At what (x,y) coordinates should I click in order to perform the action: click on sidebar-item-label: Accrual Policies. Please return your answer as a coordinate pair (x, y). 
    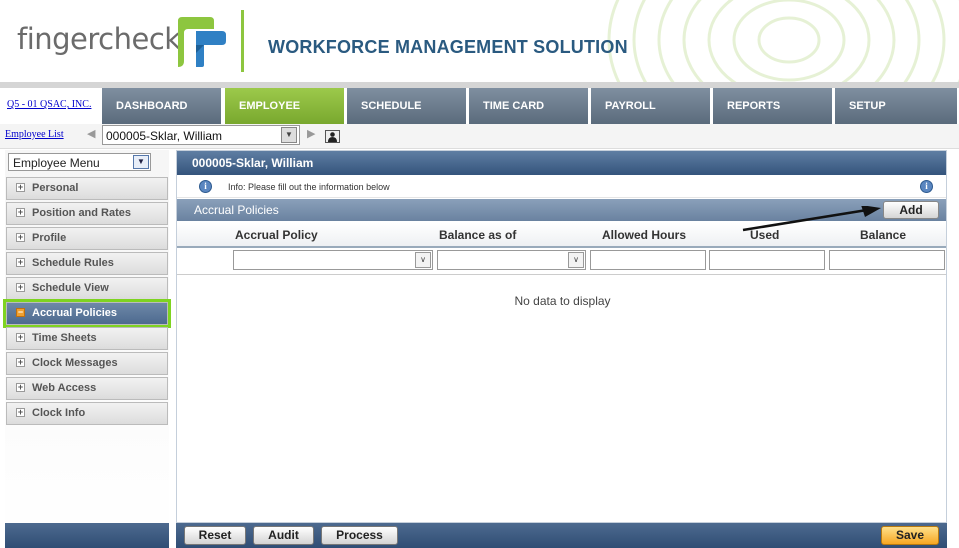
    Looking at the image, I should click on (74, 313).